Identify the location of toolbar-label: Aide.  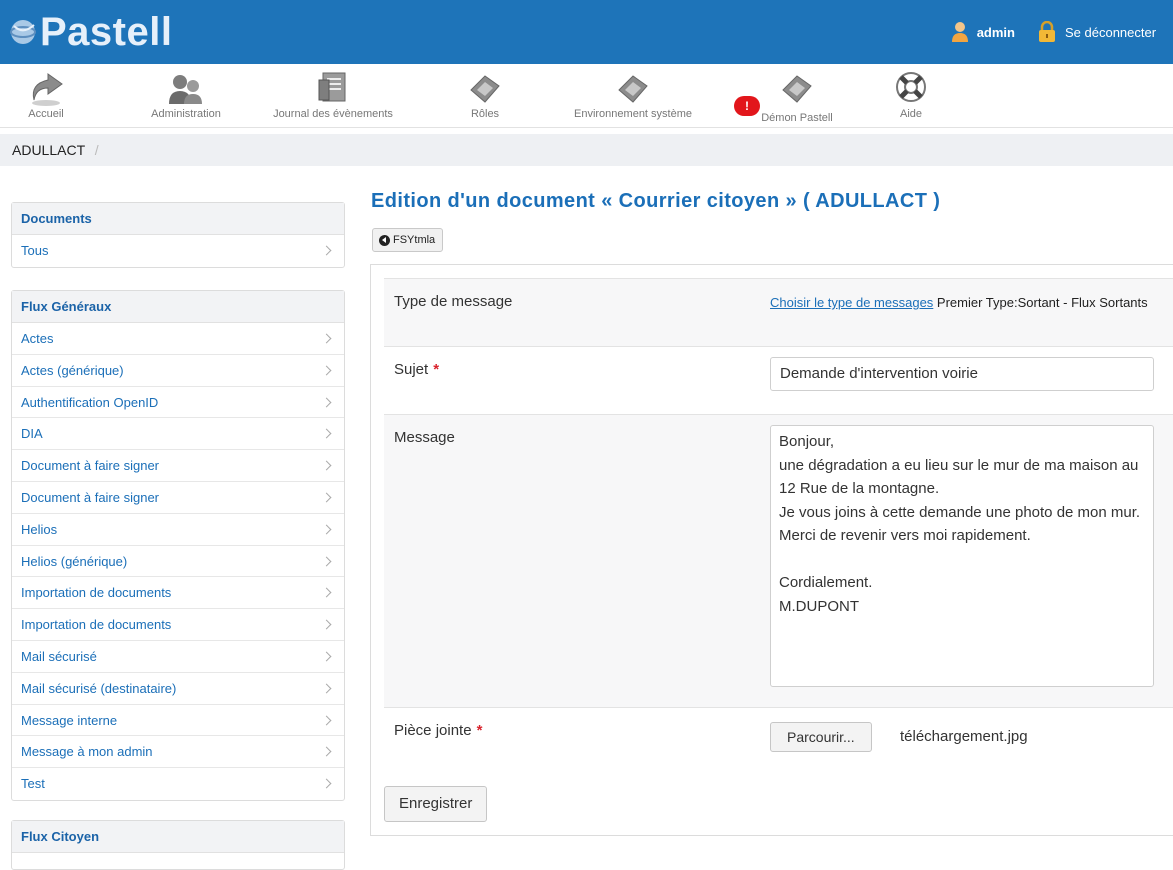
(911, 114).